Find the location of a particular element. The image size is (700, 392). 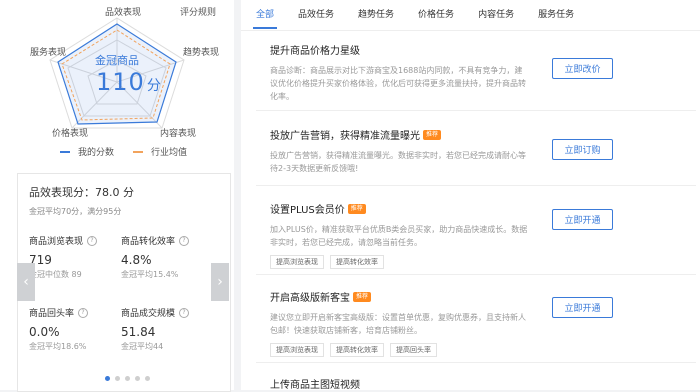

metric-conversion: 商品转化效率? 4.8% 金冠平均15.4% is located at coordinates (155, 257).